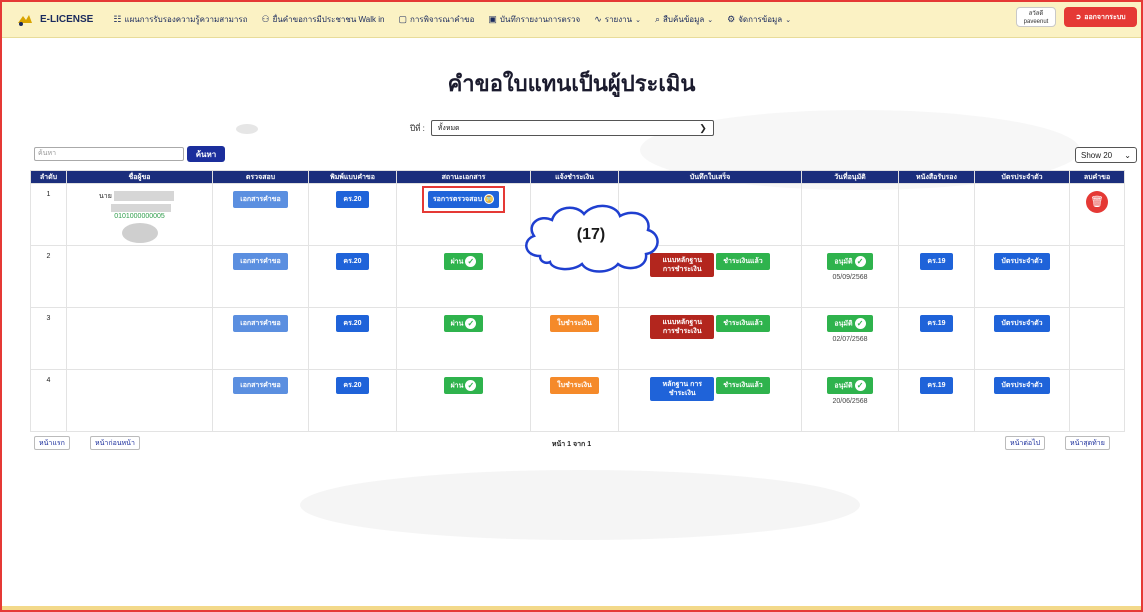 The height and width of the screenshot is (612, 1143). Describe the element at coordinates (572, 128) in the screenshot. I see `year-select: ทั้งหมด ❯` at that location.